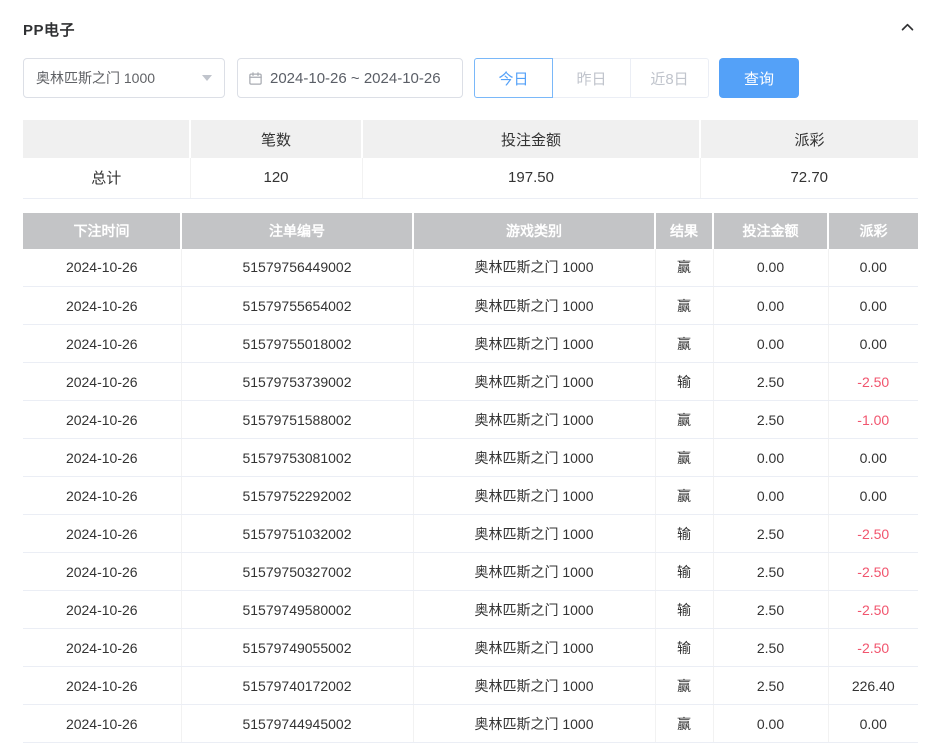 The height and width of the screenshot is (749, 928). I want to click on summary-table: 笔数 投注金额 派彩 总计 120 197.50 72.70, so click(470, 159).